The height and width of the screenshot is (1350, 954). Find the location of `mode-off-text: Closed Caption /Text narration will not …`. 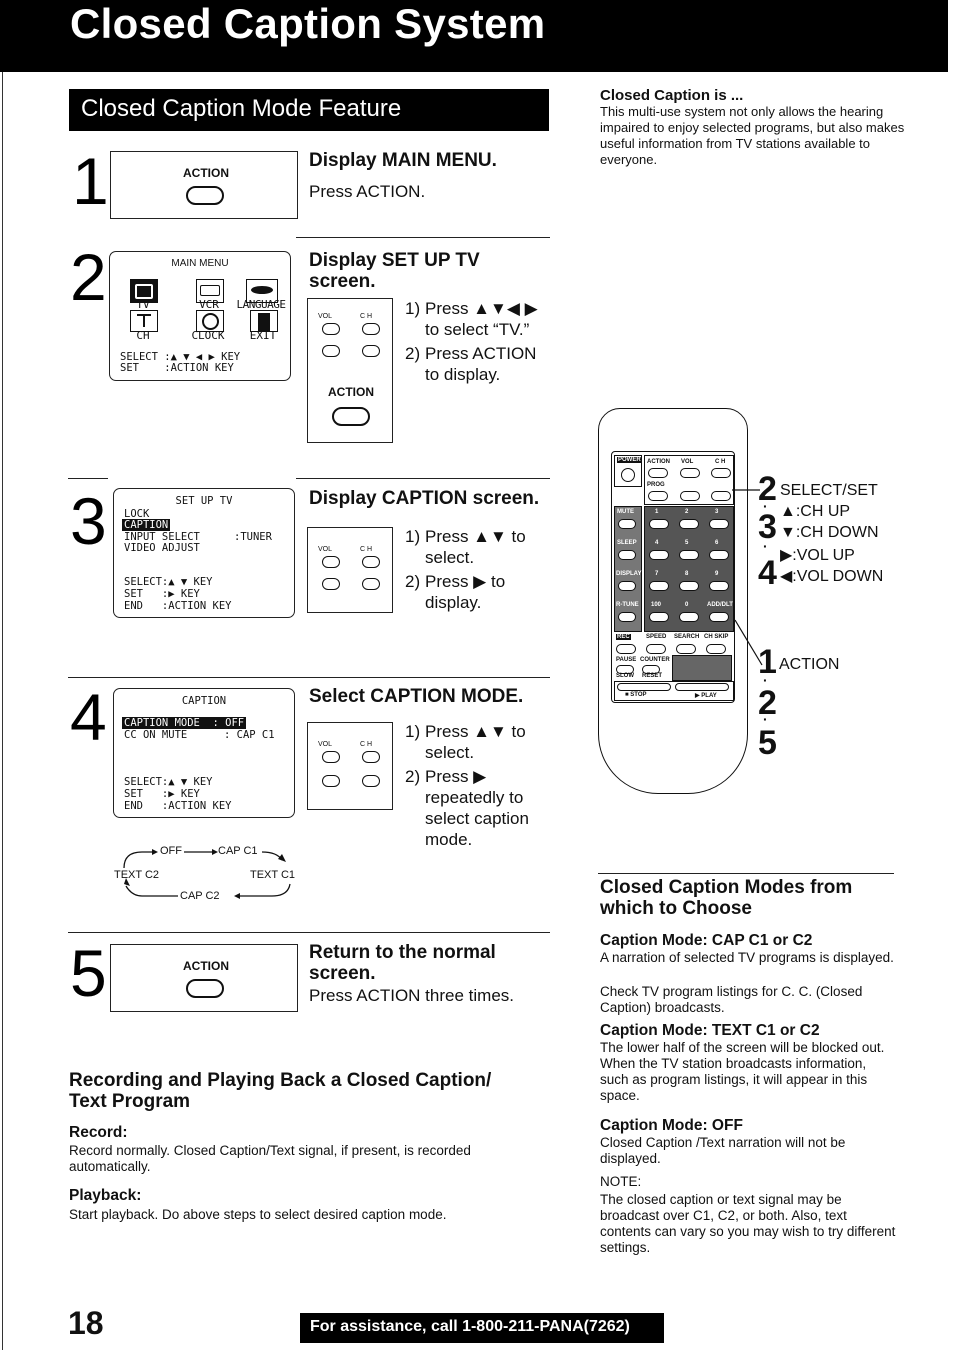

mode-off-text: Closed Caption /Text narration will not … is located at coordinates (723, 1150).